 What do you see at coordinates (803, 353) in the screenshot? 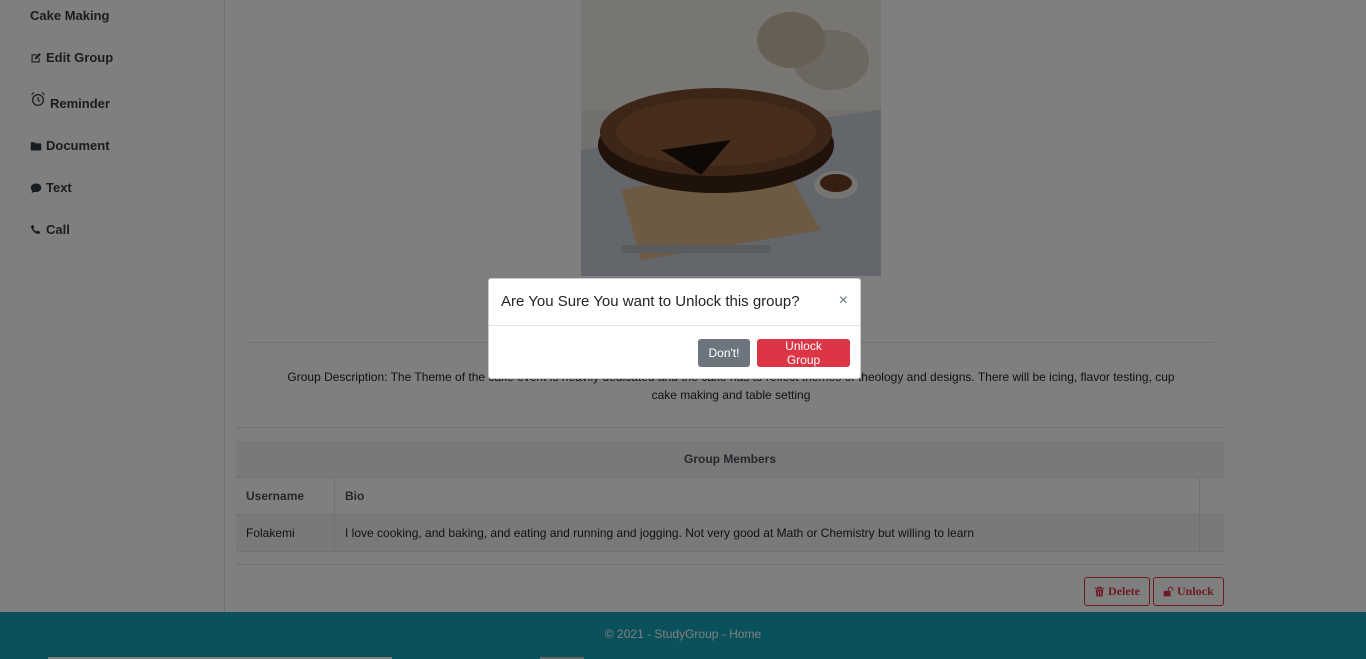
I see `unlock-group-button: Unlock Group` at bounding box center [803, 353].